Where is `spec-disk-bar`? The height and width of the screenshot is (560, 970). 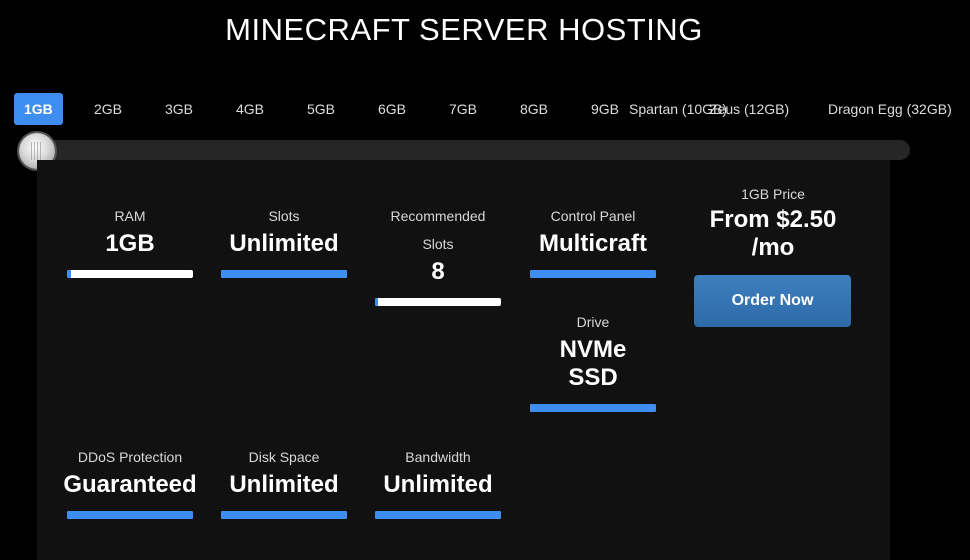
spec-disk-bar is located at coordinates (284, 515).